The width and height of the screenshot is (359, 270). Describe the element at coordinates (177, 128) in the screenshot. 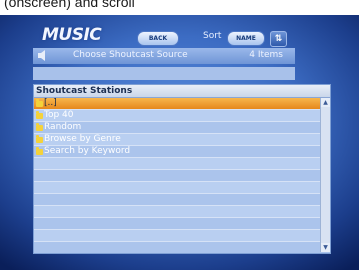

I see `list-item: Random` at that location.